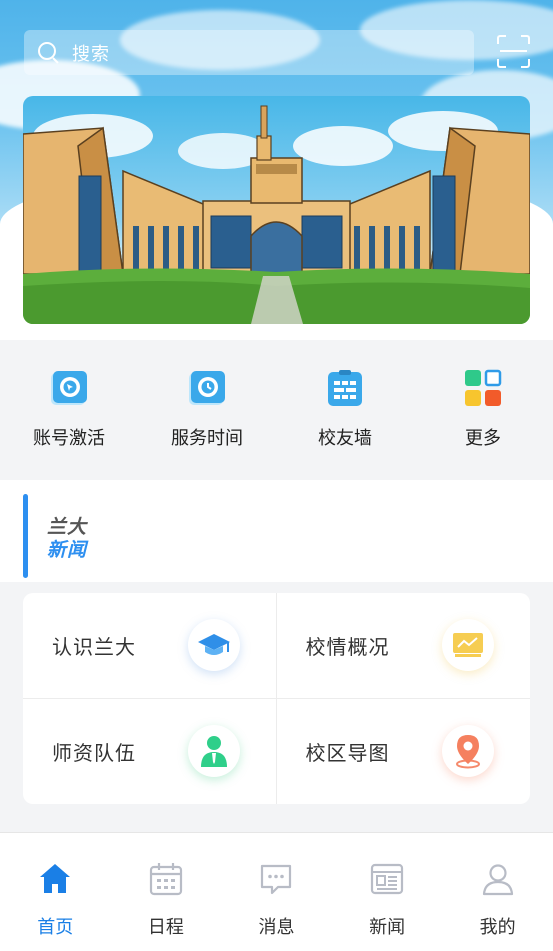 The height and width of the screenshot is (951, 553). I want to click on quick-actions: 账号激活 服务时间 校友墙 更多, so click(276, 410).